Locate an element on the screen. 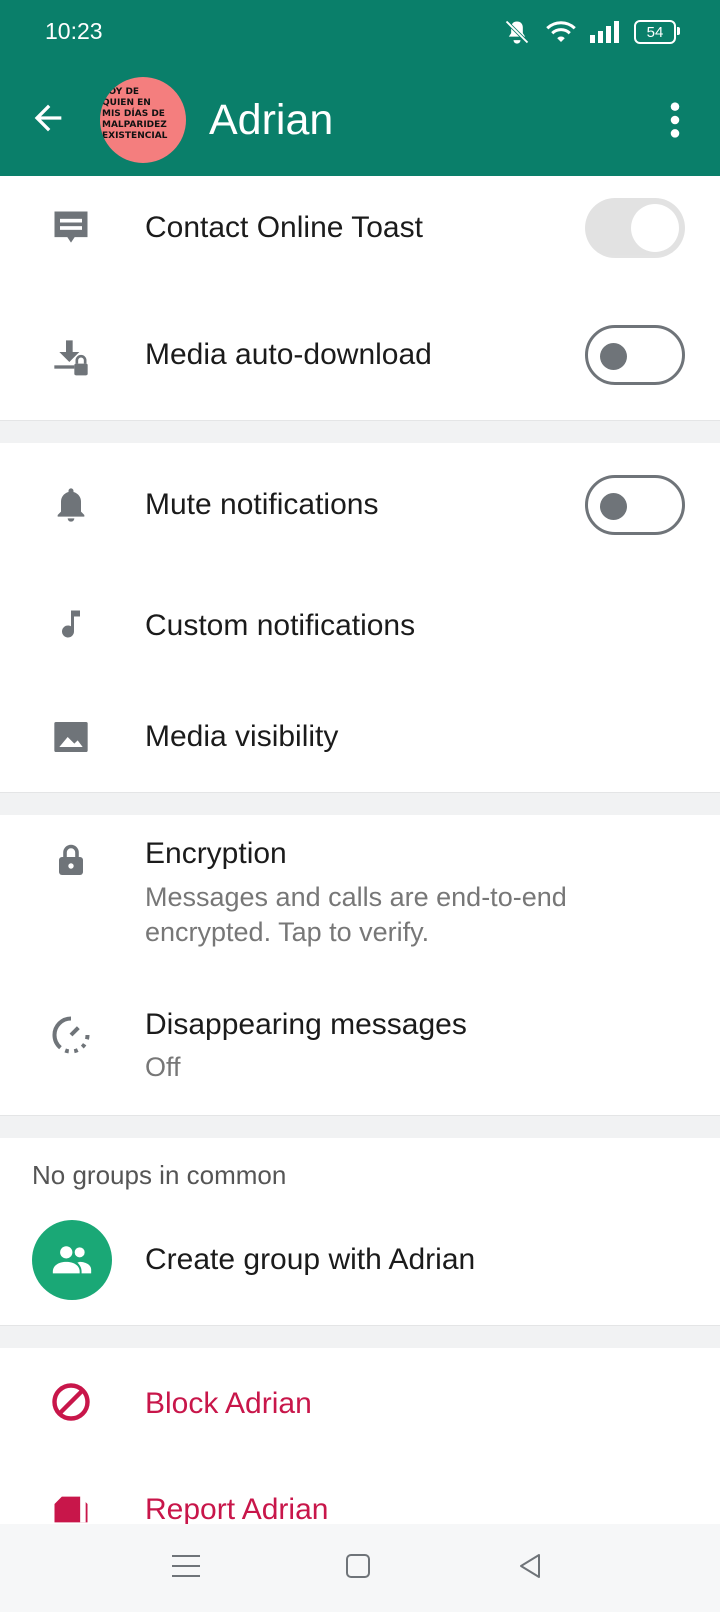 This screenshot has height=1612, width=720. arrow-left-icon is located at coordinates (48, 118).